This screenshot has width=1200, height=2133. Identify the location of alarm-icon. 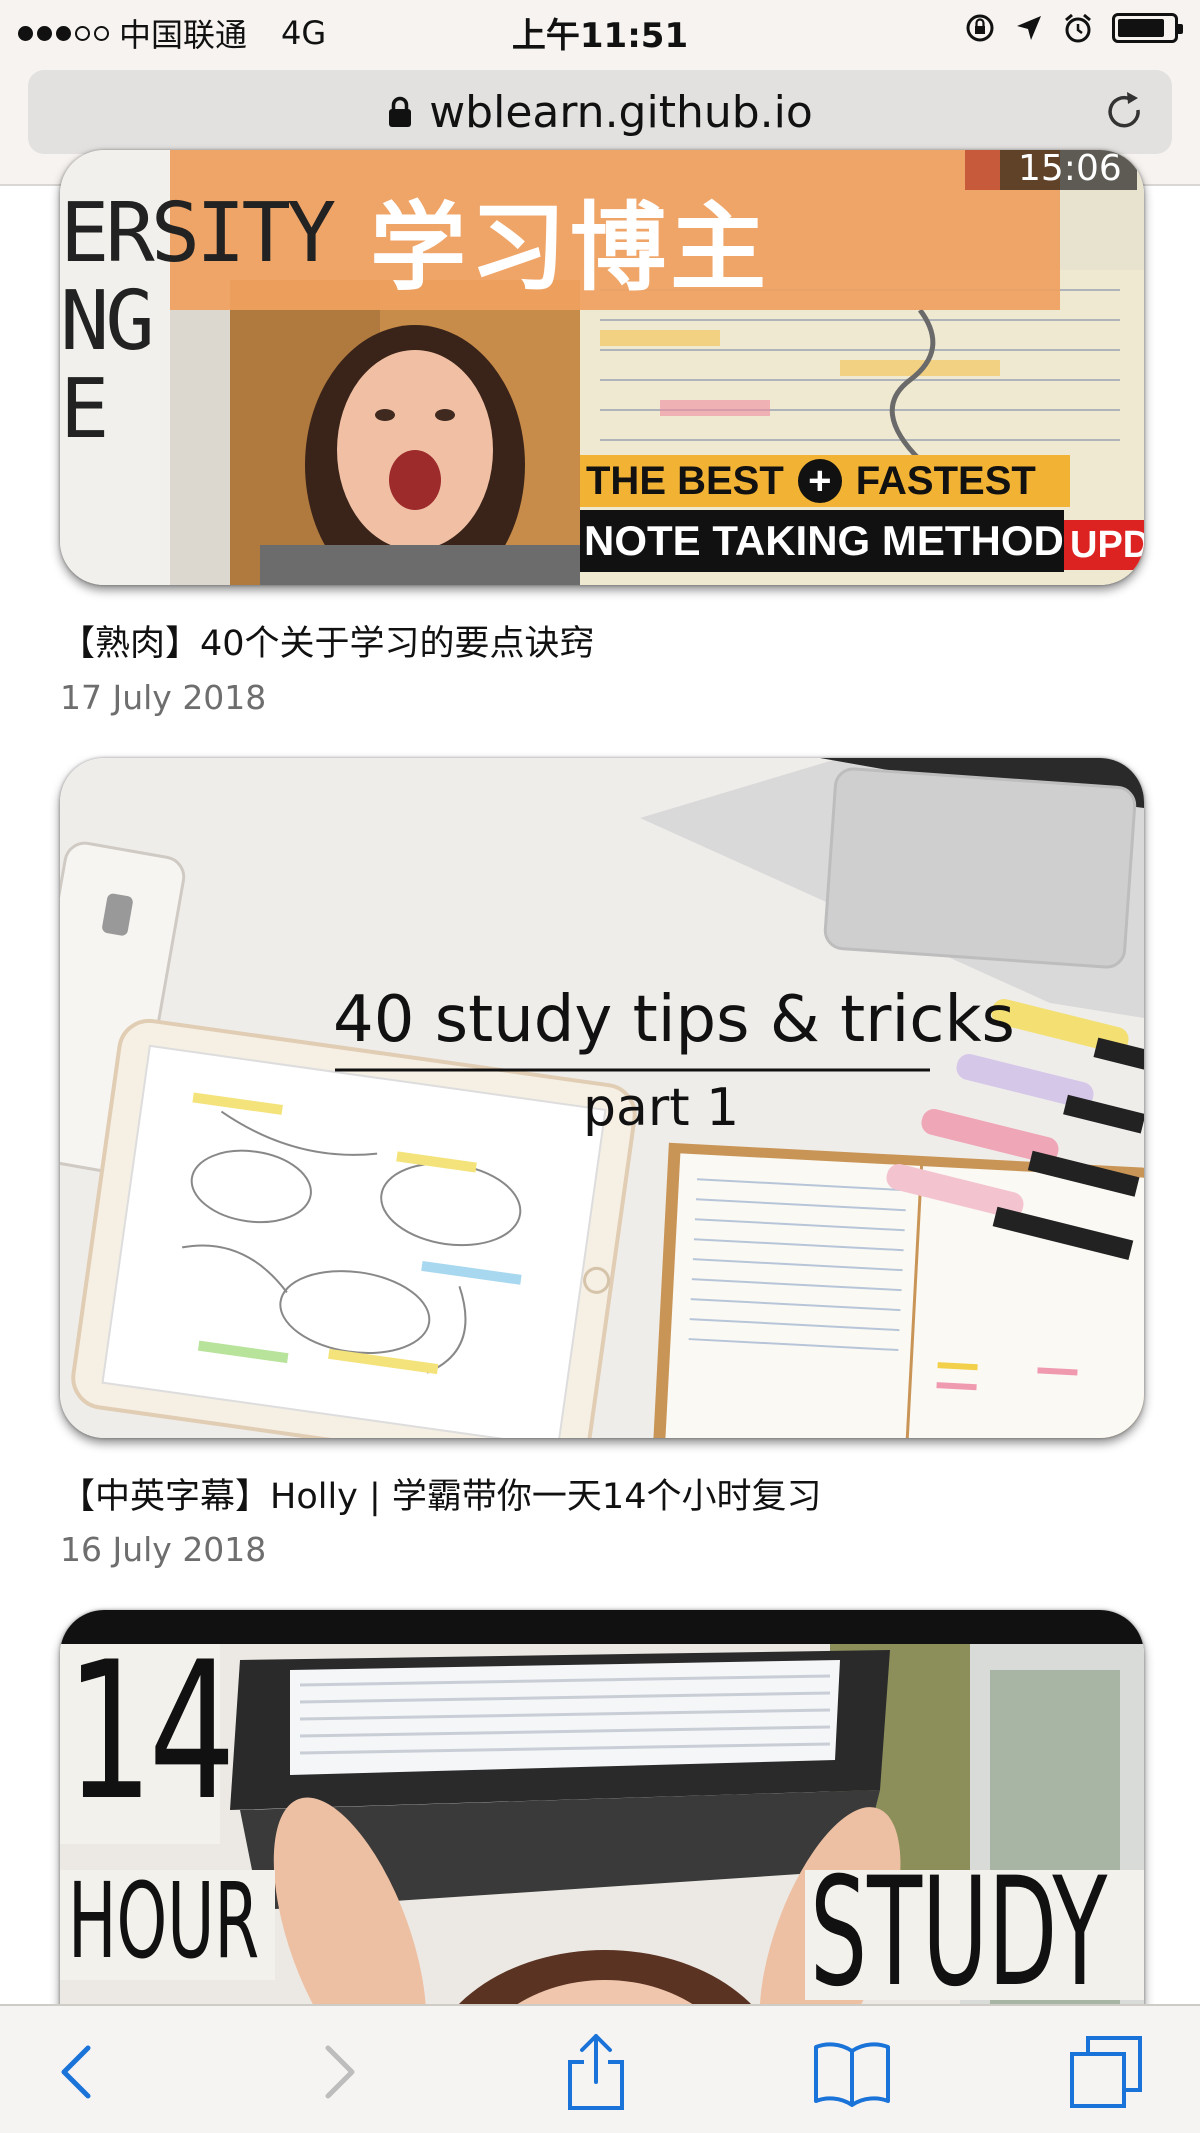
(1078, 28).